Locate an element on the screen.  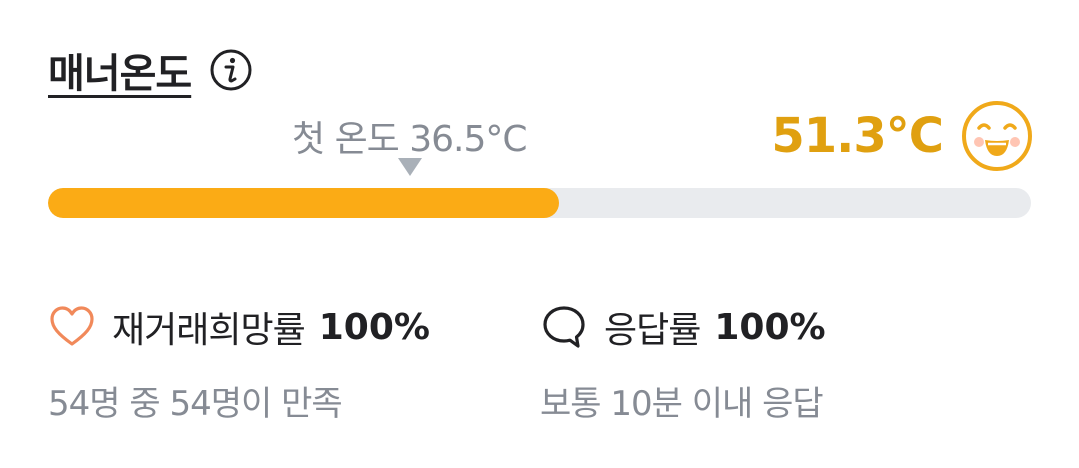
response-rate-label: 응답률 is located at coordinates (652, 330).